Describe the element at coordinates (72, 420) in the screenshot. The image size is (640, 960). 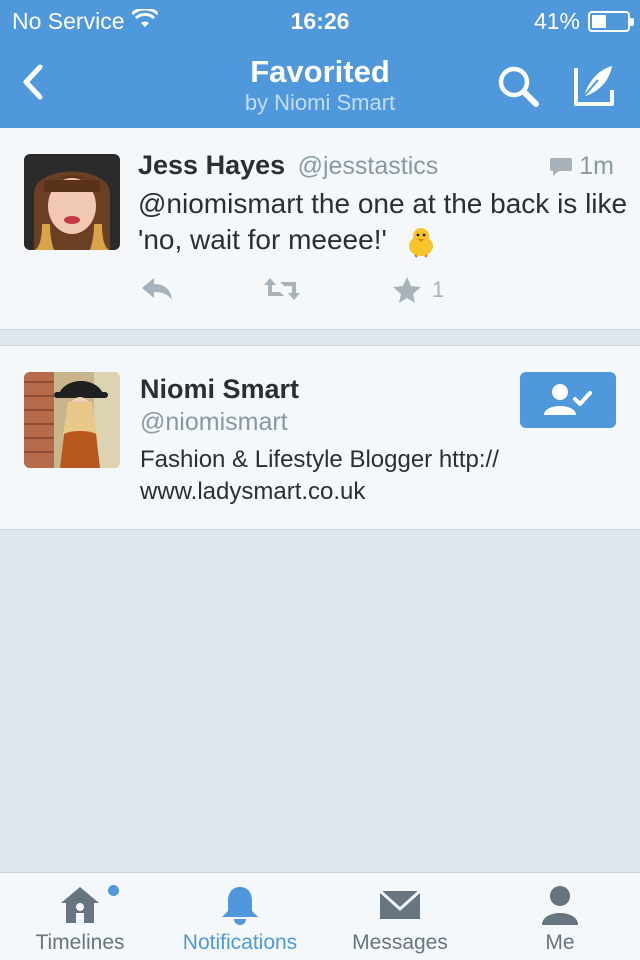
I see `profile-avatar` at that location.